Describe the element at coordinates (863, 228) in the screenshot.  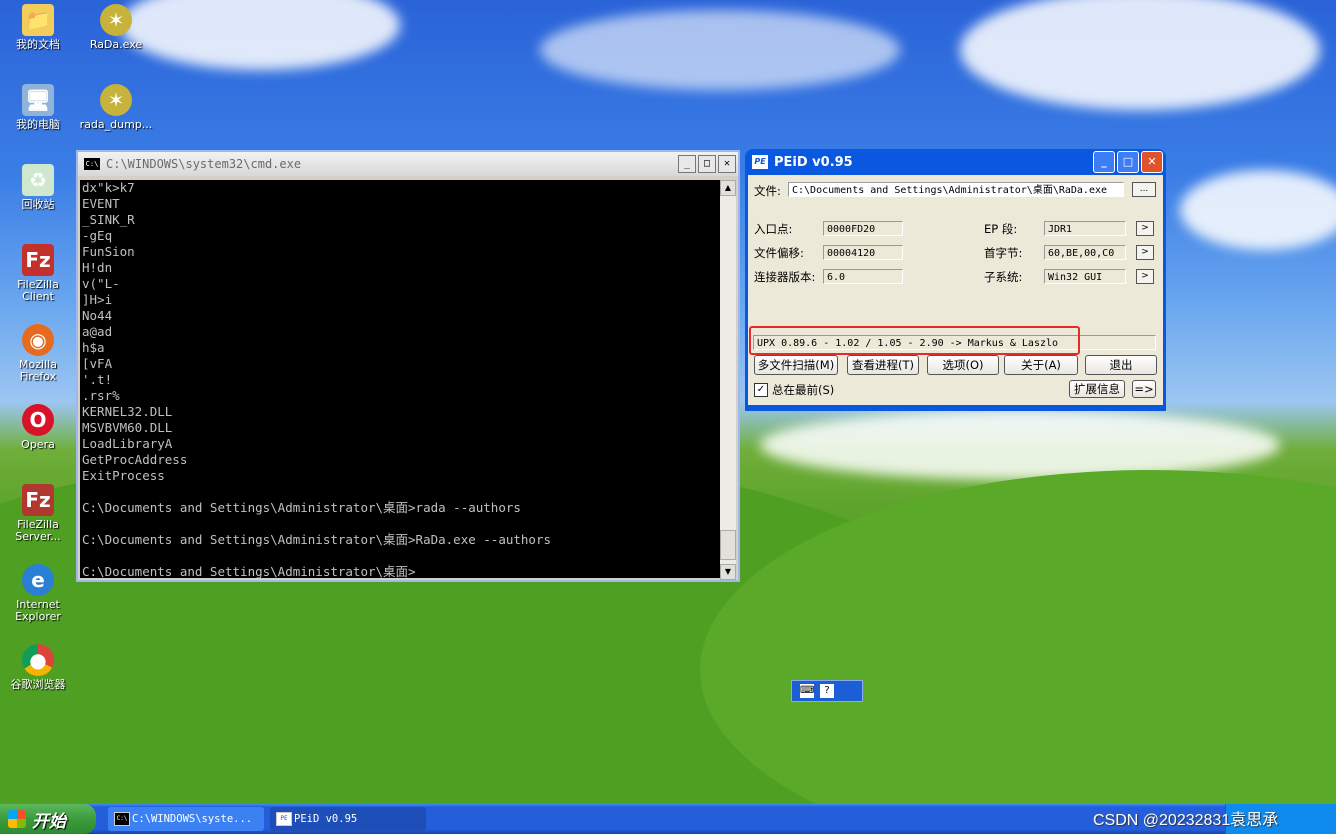
I see `entry-point-field: 0000FD20` at that location.